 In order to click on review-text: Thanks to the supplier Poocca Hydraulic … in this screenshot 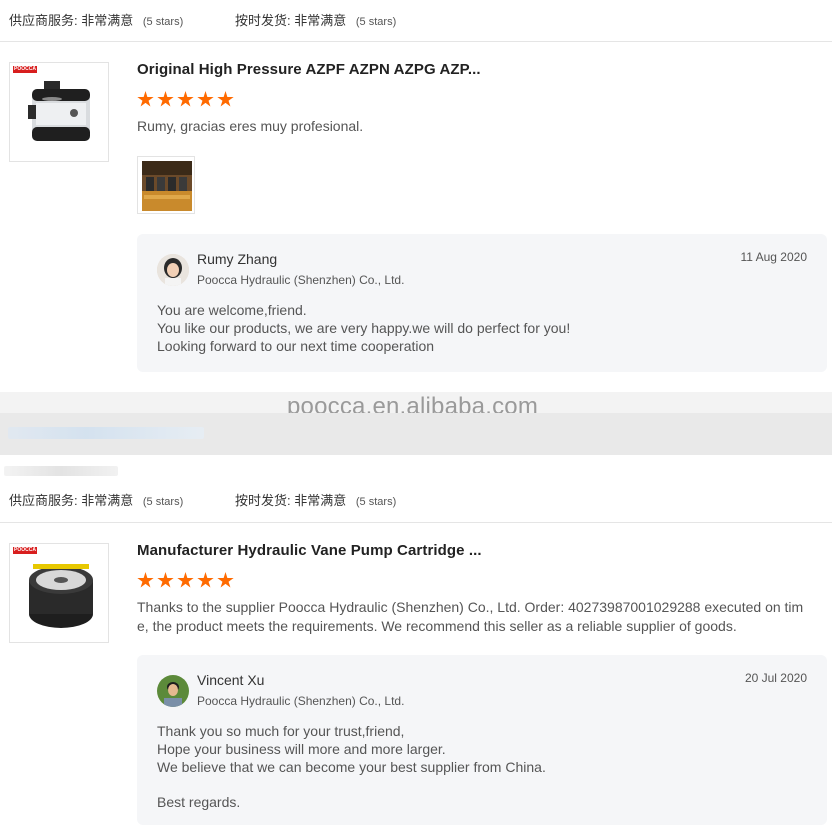, I will do `click(470, 617)`.